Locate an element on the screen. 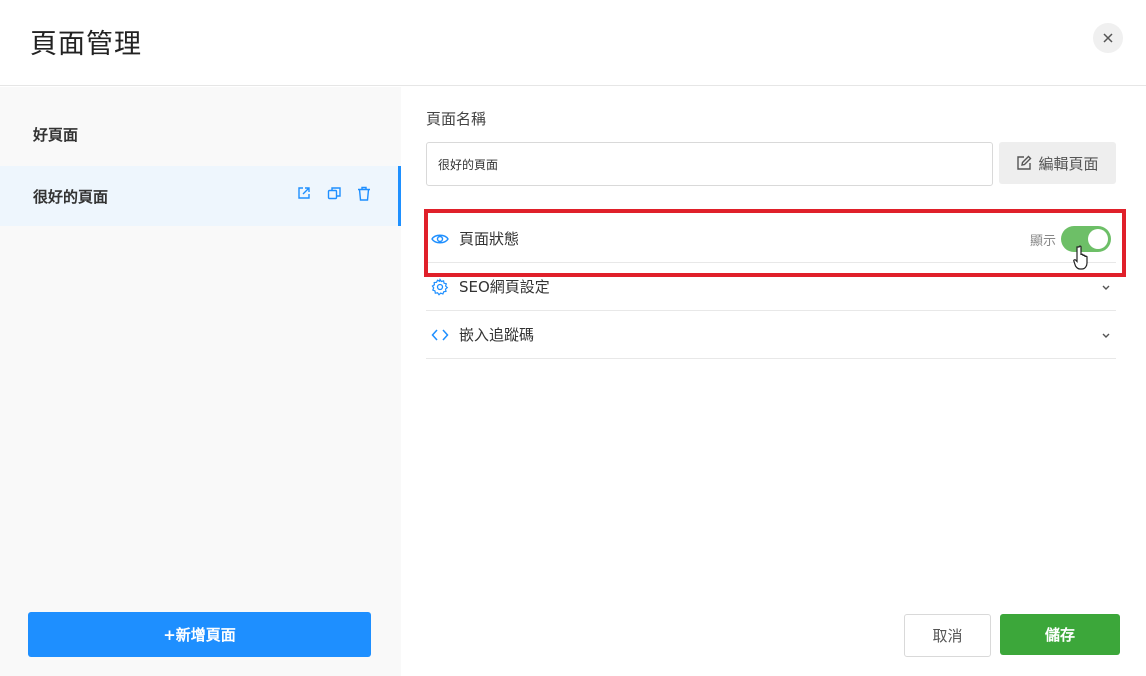 This screenshot has height=676, width=1146. seo-settings-label: SEO網頁設定 is located at coordinates (504, 287).